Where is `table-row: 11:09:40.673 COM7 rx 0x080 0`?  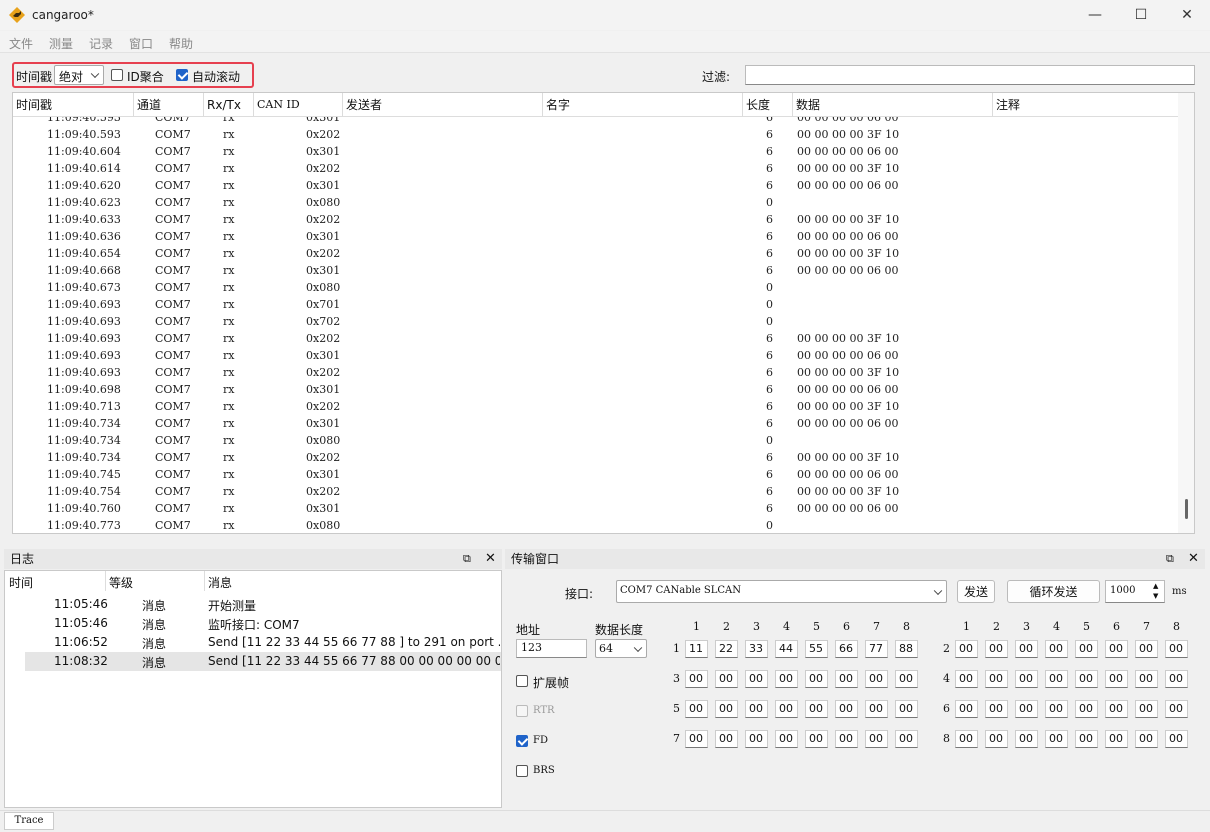 table-row: 11:09:40.673 COM7 rx 0x080 0 is located at coordinates (596, 287).